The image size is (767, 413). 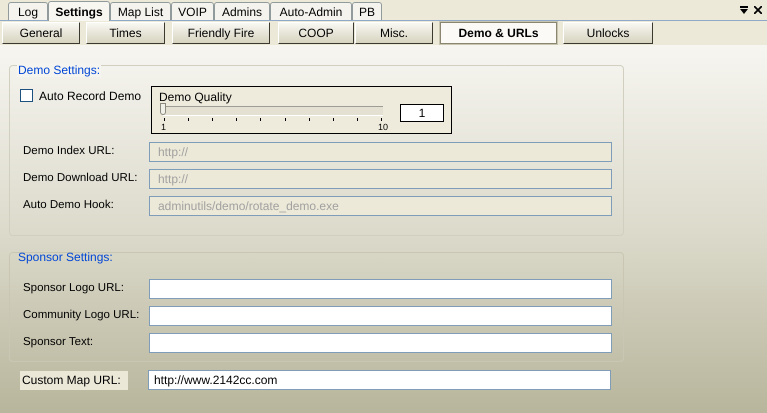 What do you see at coordinates (273, 111) in the screenshot?
I see `slider-track` at bounding box center [273, 111].